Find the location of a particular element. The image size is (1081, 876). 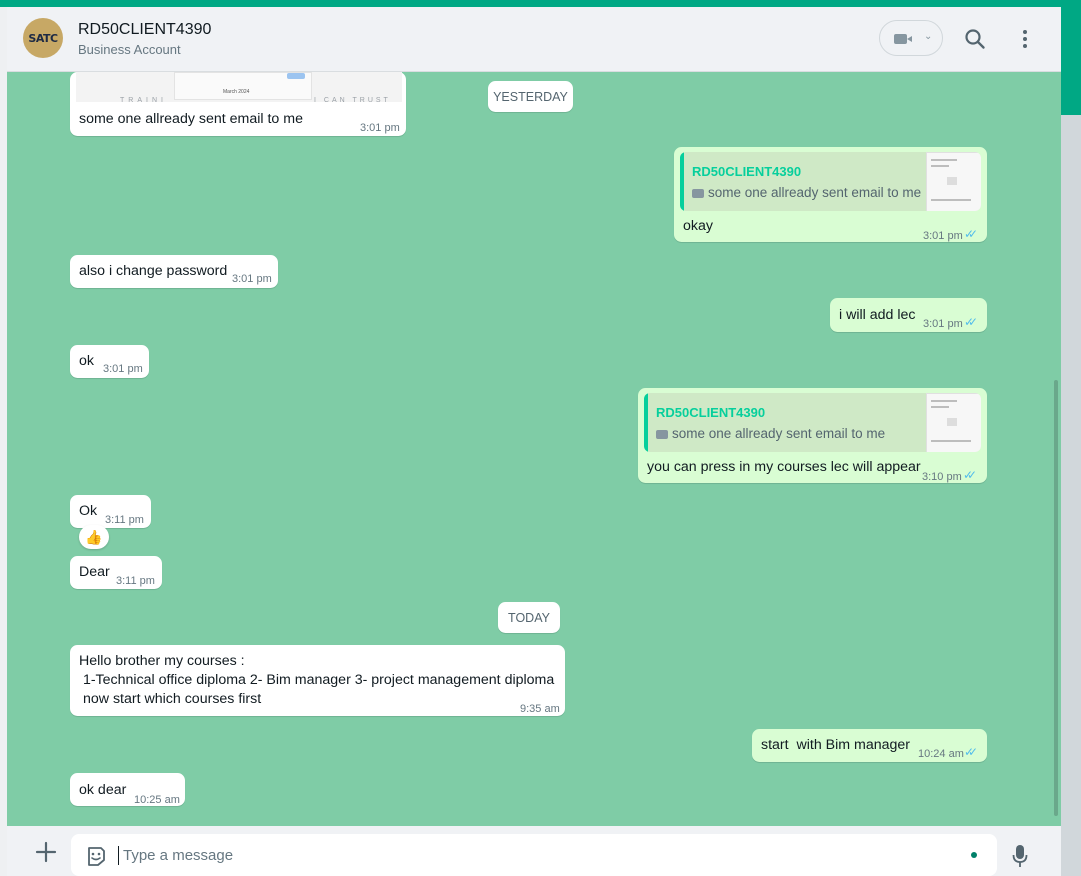

message-text: i will add lec is located at coordinates (877, 315).